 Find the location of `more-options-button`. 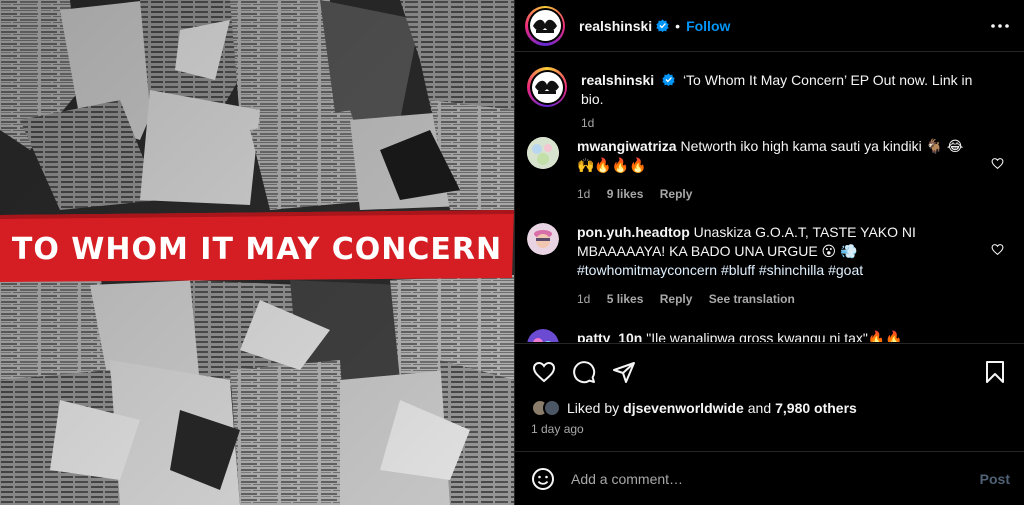

more-options-button is located at coordinates (1000, 26).